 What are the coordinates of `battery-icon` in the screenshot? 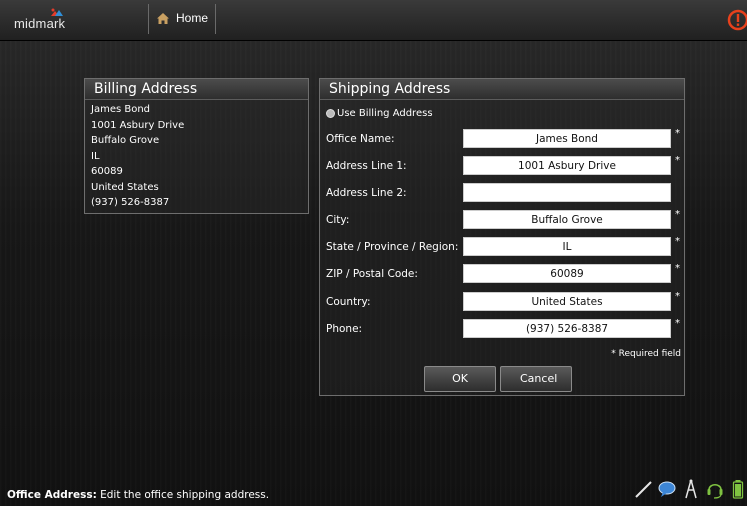 It's located at (738, 489).